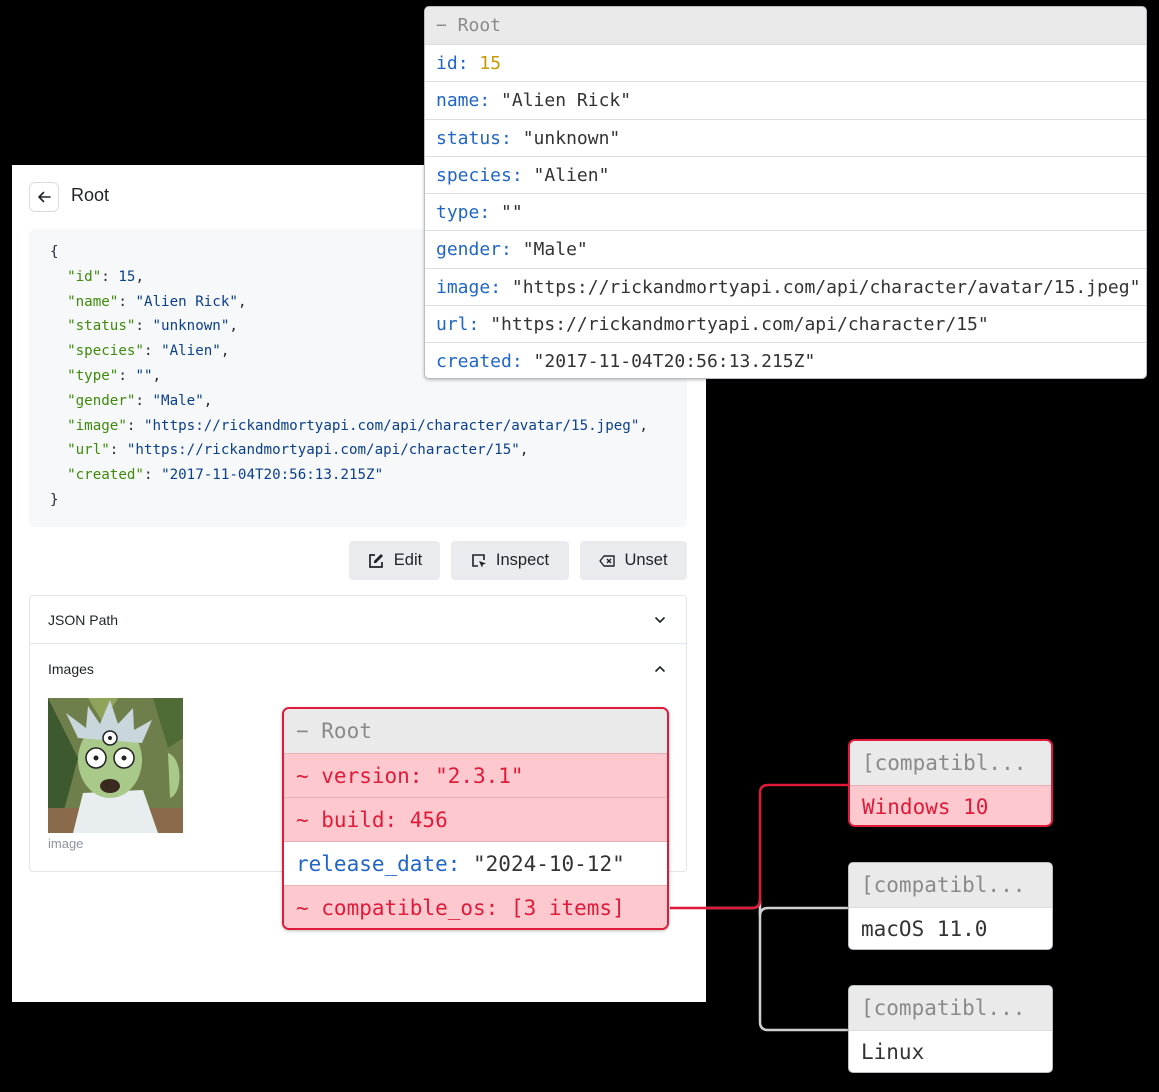  I want to click on code-line: {, so click(54, 252).